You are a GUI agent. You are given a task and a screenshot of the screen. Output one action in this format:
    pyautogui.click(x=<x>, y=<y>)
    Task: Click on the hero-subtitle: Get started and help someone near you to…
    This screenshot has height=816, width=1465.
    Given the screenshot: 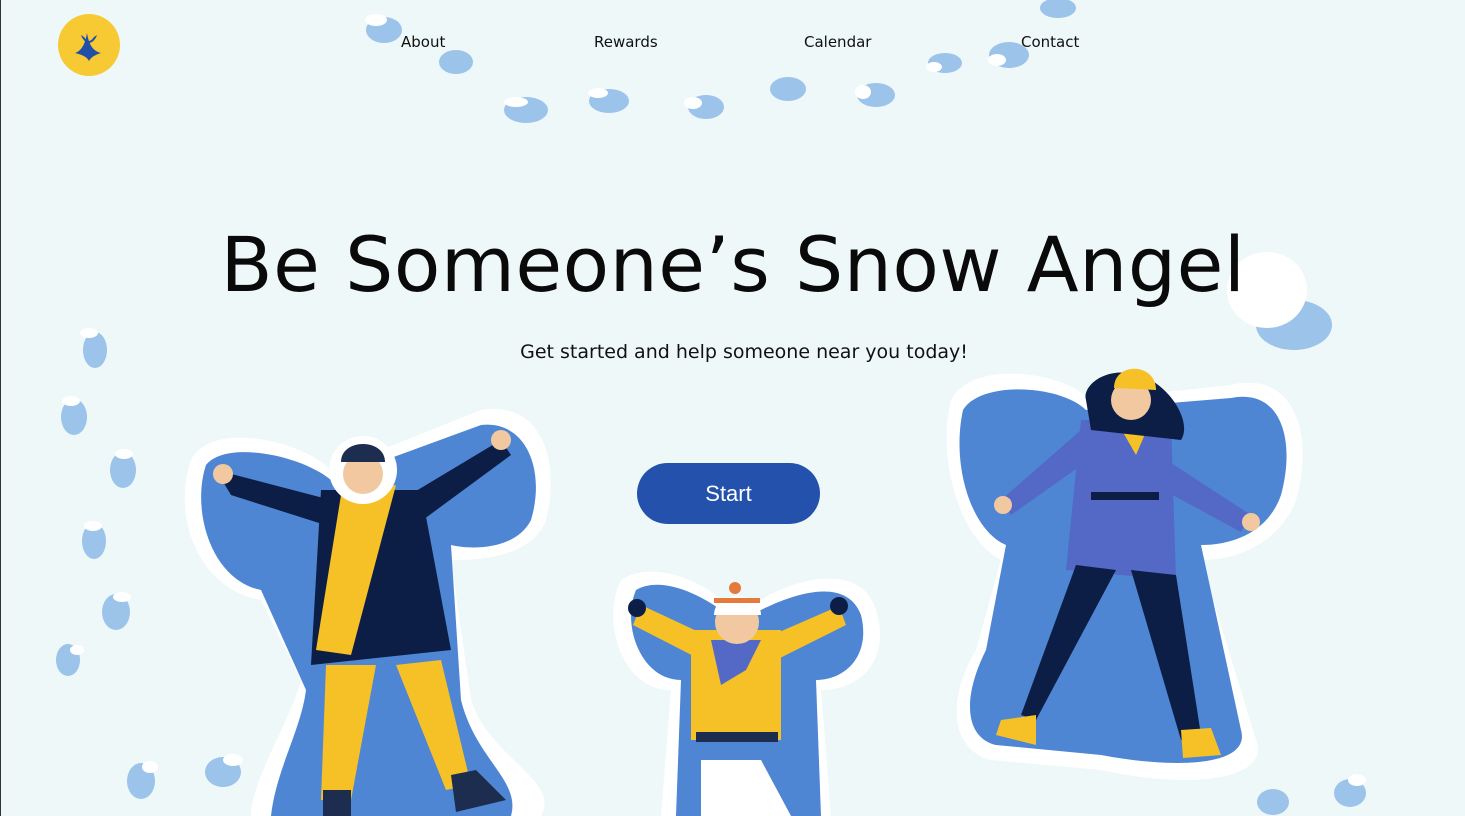 What is the action you would take?
    pyautogui.click(x=744, y=352)
    